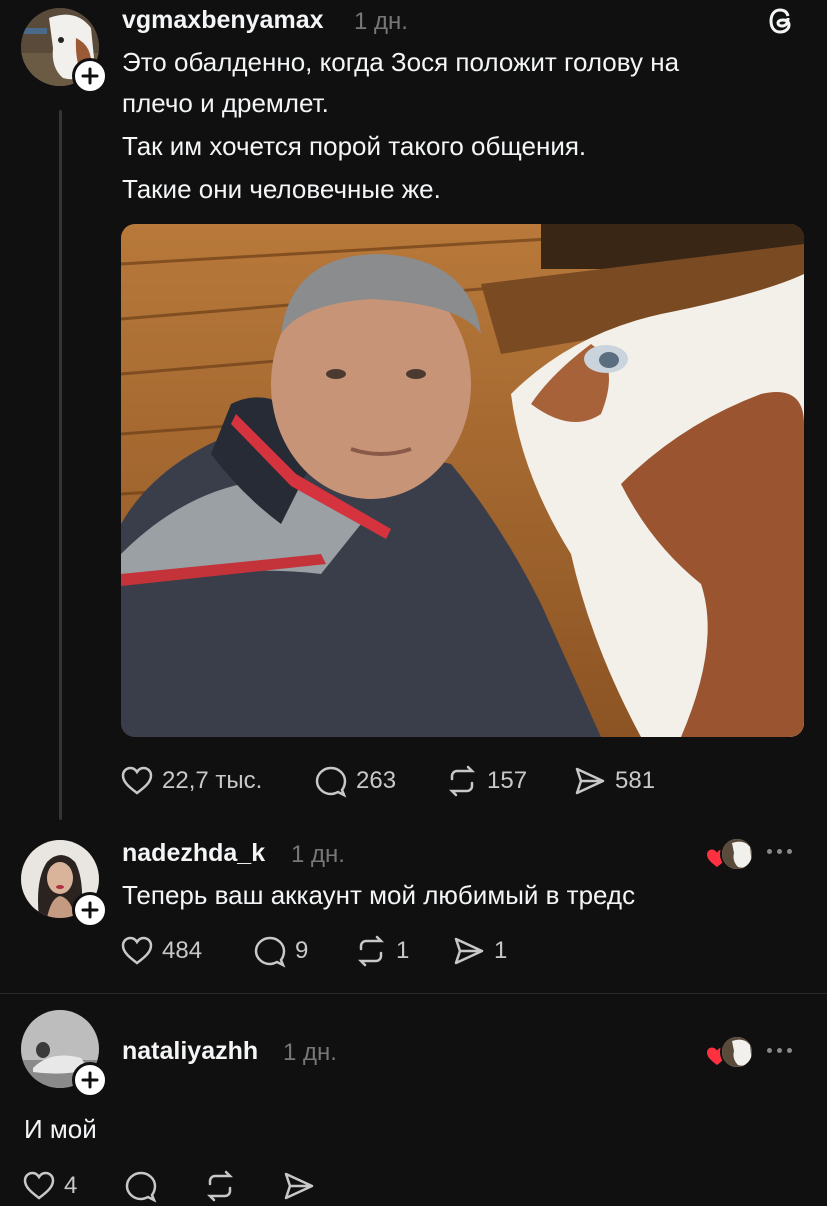  Describe the element at coordinates (355, 781) in the screenshot. I see `reply-button: 263` at that location.